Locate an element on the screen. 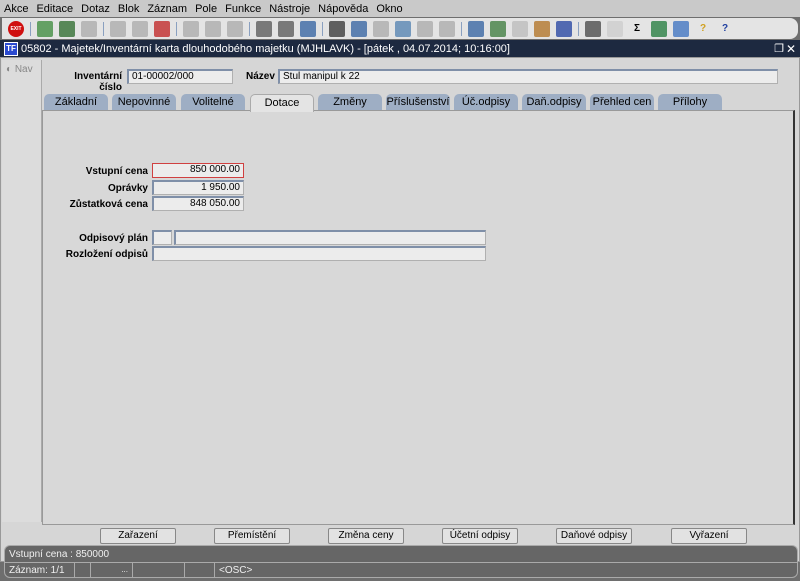 This screenshot has height=581, width=800. tab-9: Přílohy is located at coordinates (690, 102).